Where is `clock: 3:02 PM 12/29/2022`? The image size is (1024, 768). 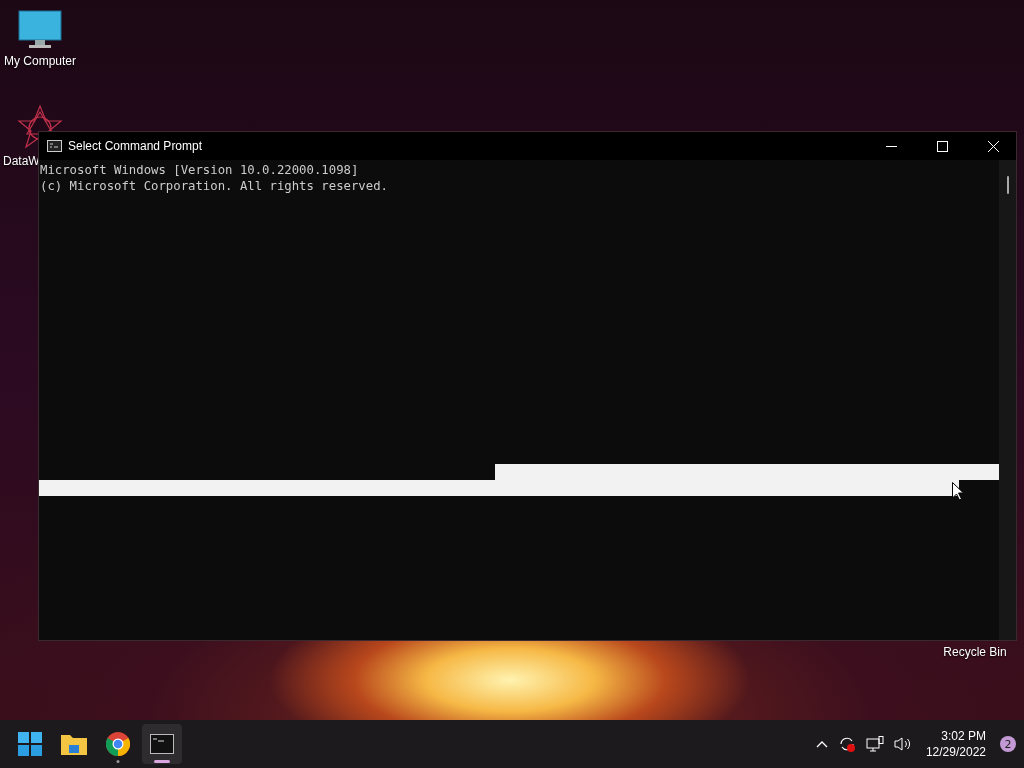
clock: 3:02 PM 12/29/2022 is located at coordinates (955, 744).